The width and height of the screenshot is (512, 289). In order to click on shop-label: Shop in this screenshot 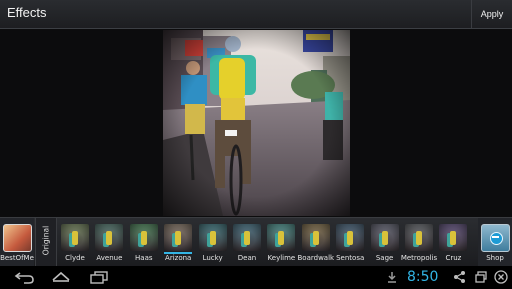, I will do `click(495, 258)`.